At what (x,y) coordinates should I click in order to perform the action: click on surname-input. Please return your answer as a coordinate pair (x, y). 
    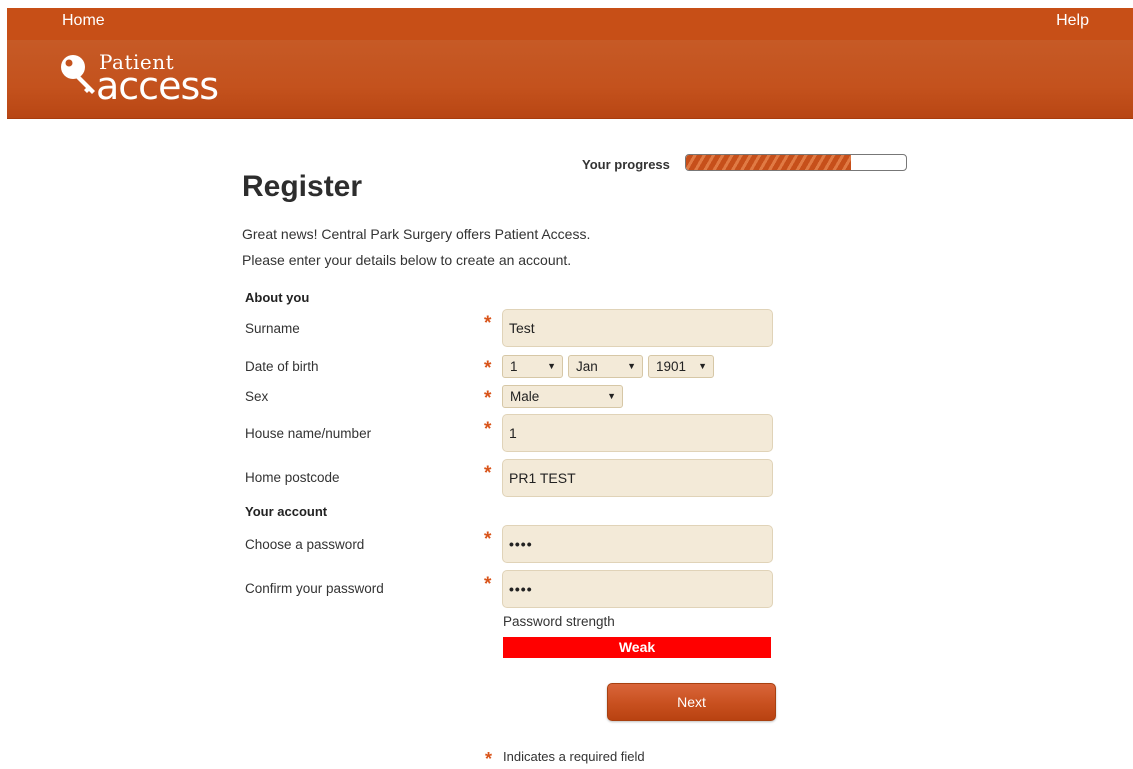
    Looking at the image, I should click on (637, 328).